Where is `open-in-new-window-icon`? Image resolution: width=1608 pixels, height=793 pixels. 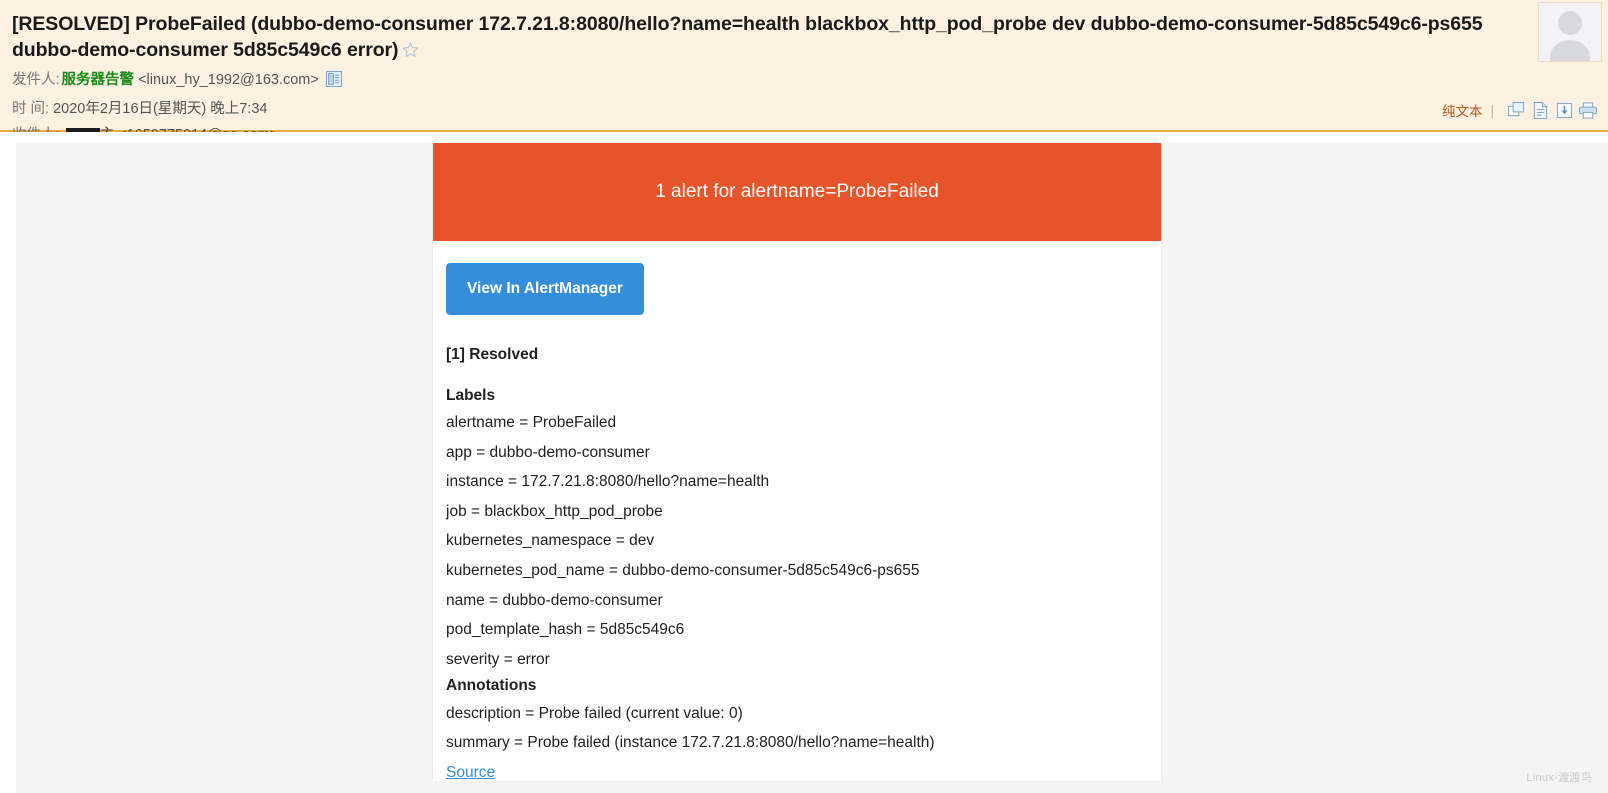 open-in-new-window-icon is located at coordinates (1516, 110).